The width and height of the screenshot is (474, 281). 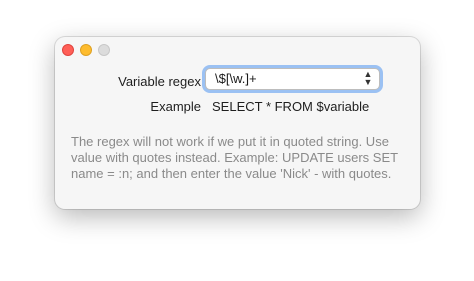 What do you see at coordinates (86, 50) in the screenshot?
I see `minimize-window-button` at bounding box center [86, 50].